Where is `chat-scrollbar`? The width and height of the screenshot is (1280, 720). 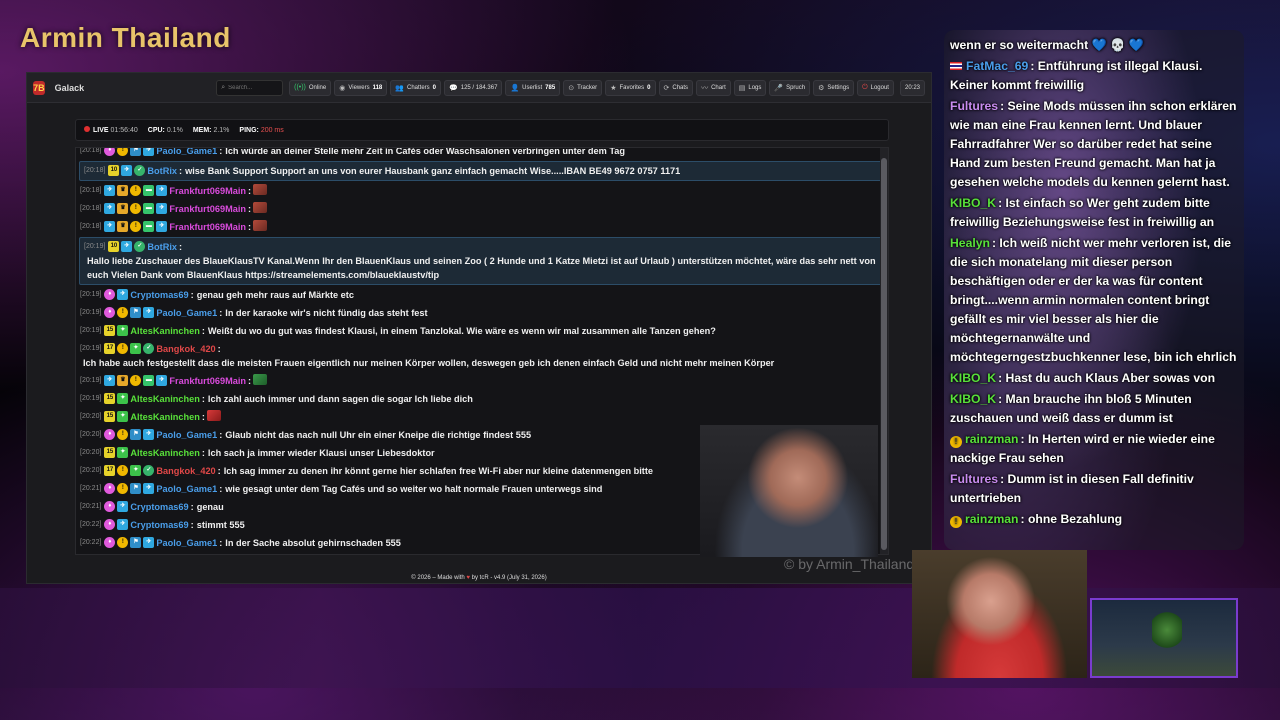 chat-scrollbar is located at coordinates (884, 351).